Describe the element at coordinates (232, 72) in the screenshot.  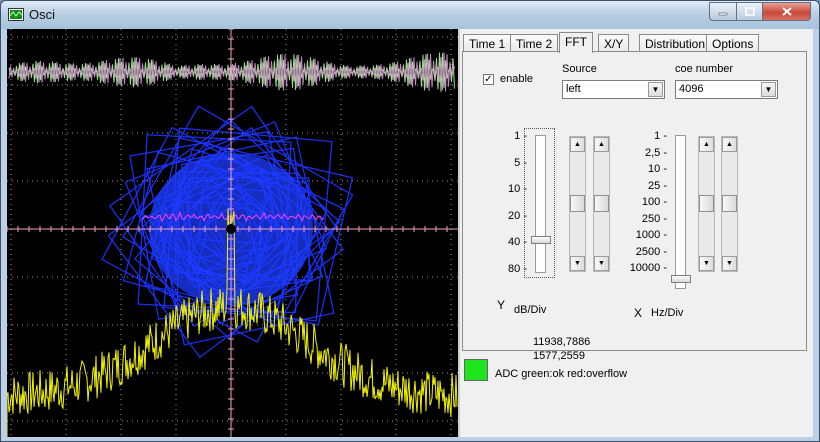
I see `time-waveform` at that location.